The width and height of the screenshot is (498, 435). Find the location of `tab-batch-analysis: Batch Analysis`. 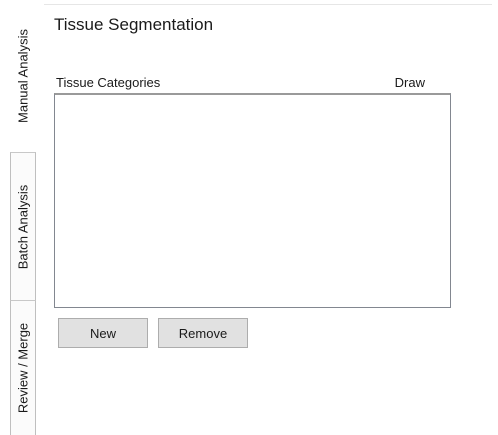

tab-batch-analysis: Batch Analysis is located at coordinates (23, 226).